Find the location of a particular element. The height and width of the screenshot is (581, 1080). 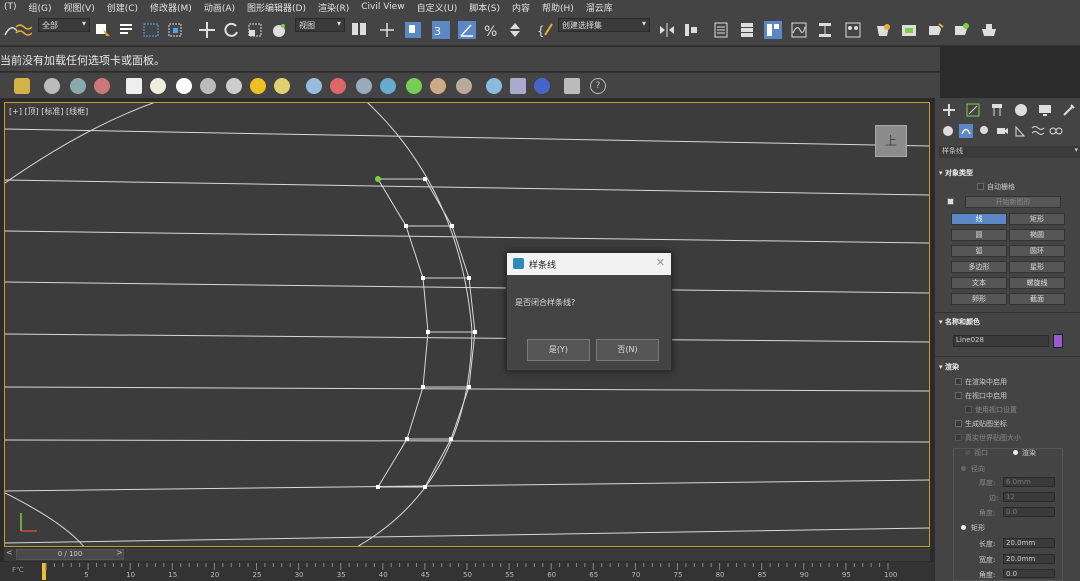

window-crossing-icon is located at coordinates (175, 30).